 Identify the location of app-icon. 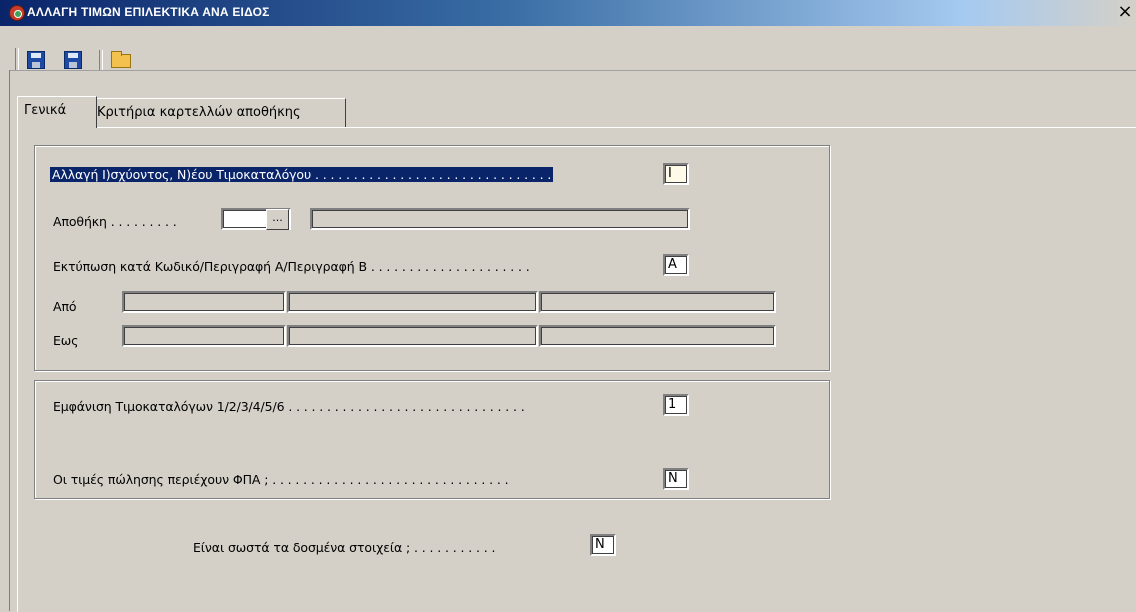
(17, 13).